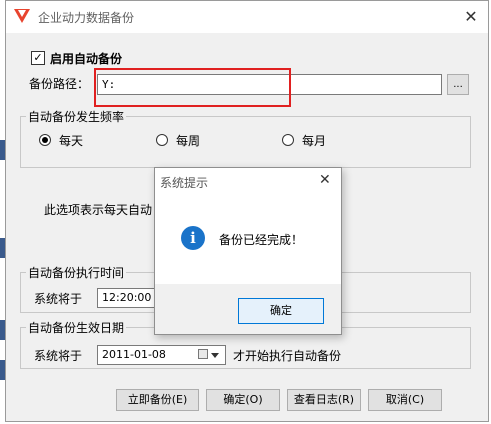 This screenshot has height=424, width=491. Describe the element at coordinates (314, 141) in the screenshot. I see `radio-monthly-label: 每月` at that location.